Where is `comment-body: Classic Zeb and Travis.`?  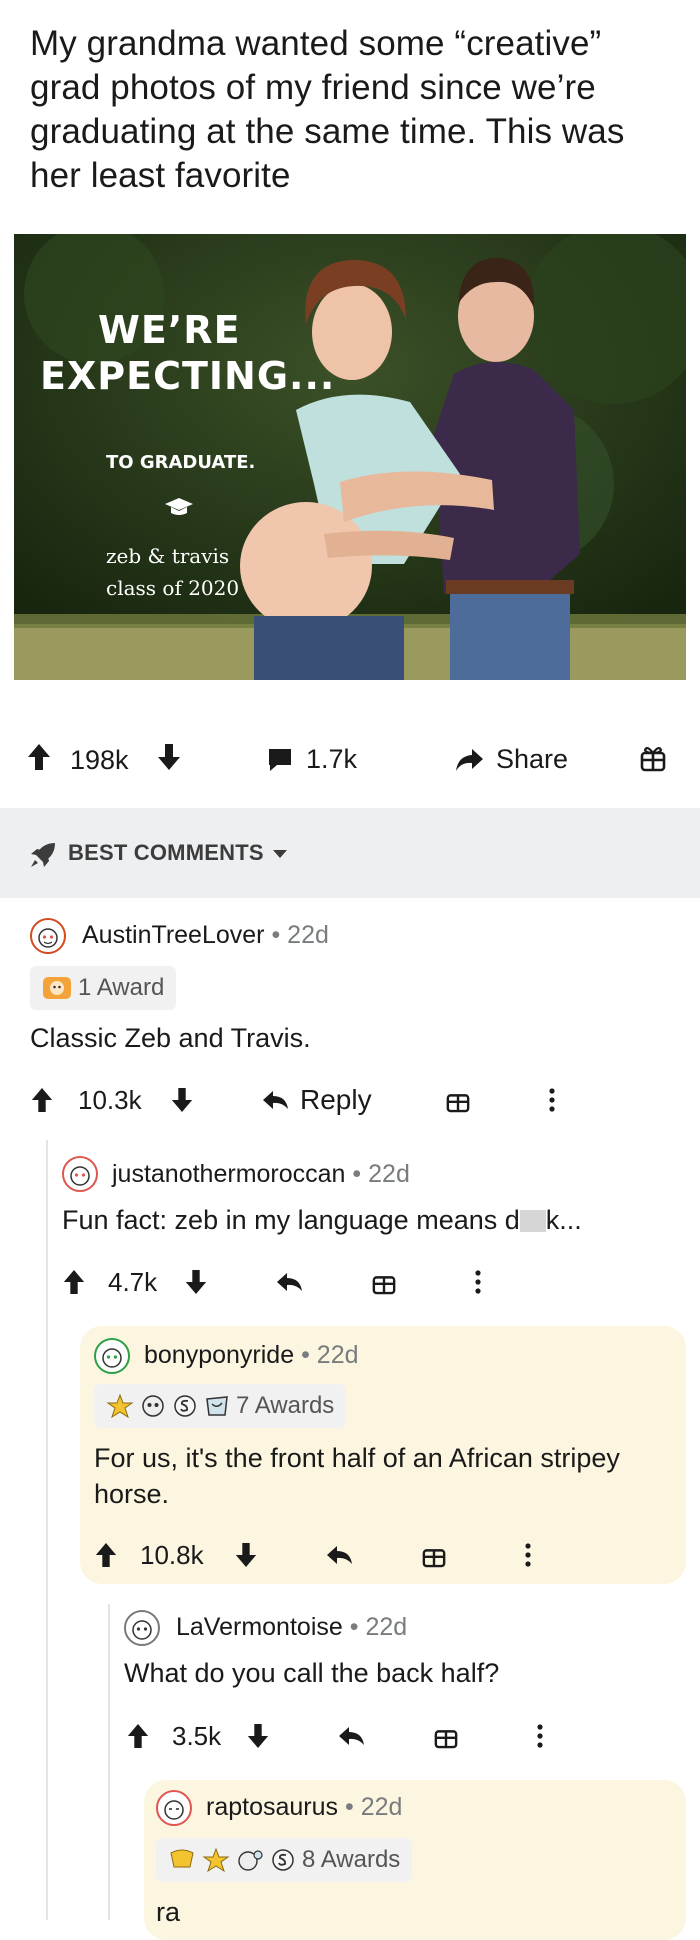
comment-body: Classic Zeb and Travis. is located at coordinates (170, 1038).